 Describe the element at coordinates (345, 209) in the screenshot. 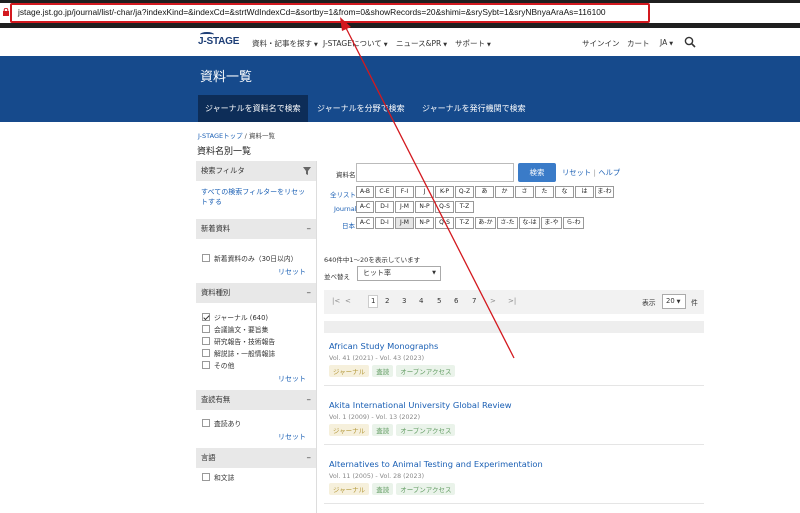

I see `index-label-journal: Journal` at that location.